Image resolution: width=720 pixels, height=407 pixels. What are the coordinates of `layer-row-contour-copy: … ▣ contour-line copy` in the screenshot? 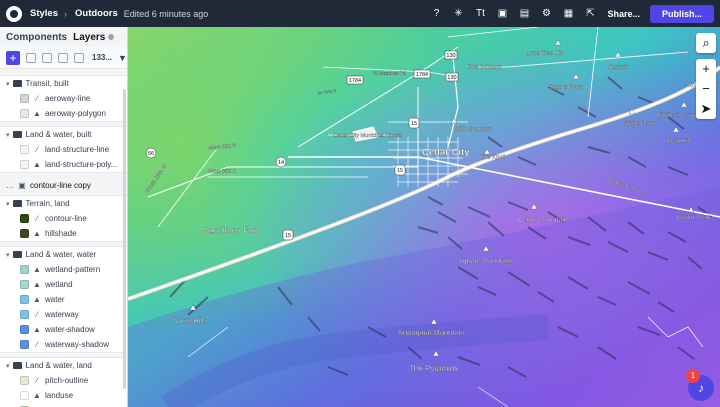 It's located at (63, 185).